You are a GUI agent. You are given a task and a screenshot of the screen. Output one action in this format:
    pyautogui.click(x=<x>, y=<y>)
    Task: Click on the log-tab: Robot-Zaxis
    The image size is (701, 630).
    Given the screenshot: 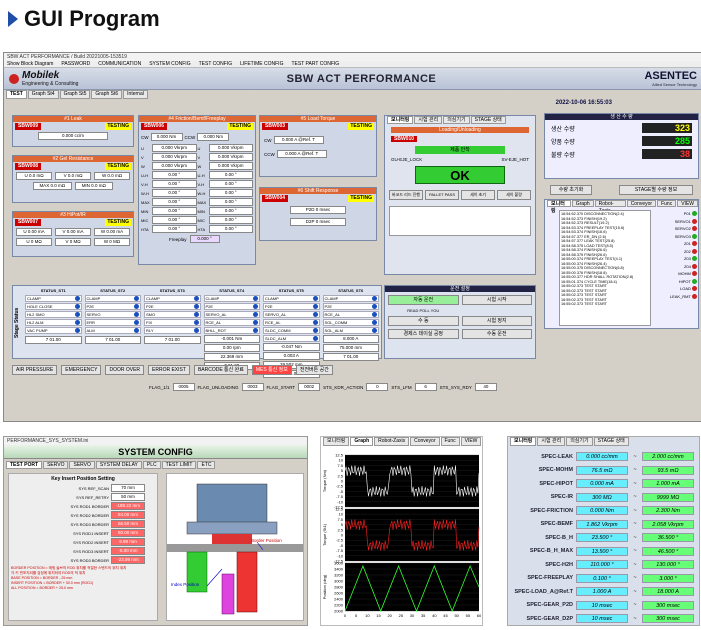 What is the action you would take?
    pyautogui.click(x=610, y=207)
    